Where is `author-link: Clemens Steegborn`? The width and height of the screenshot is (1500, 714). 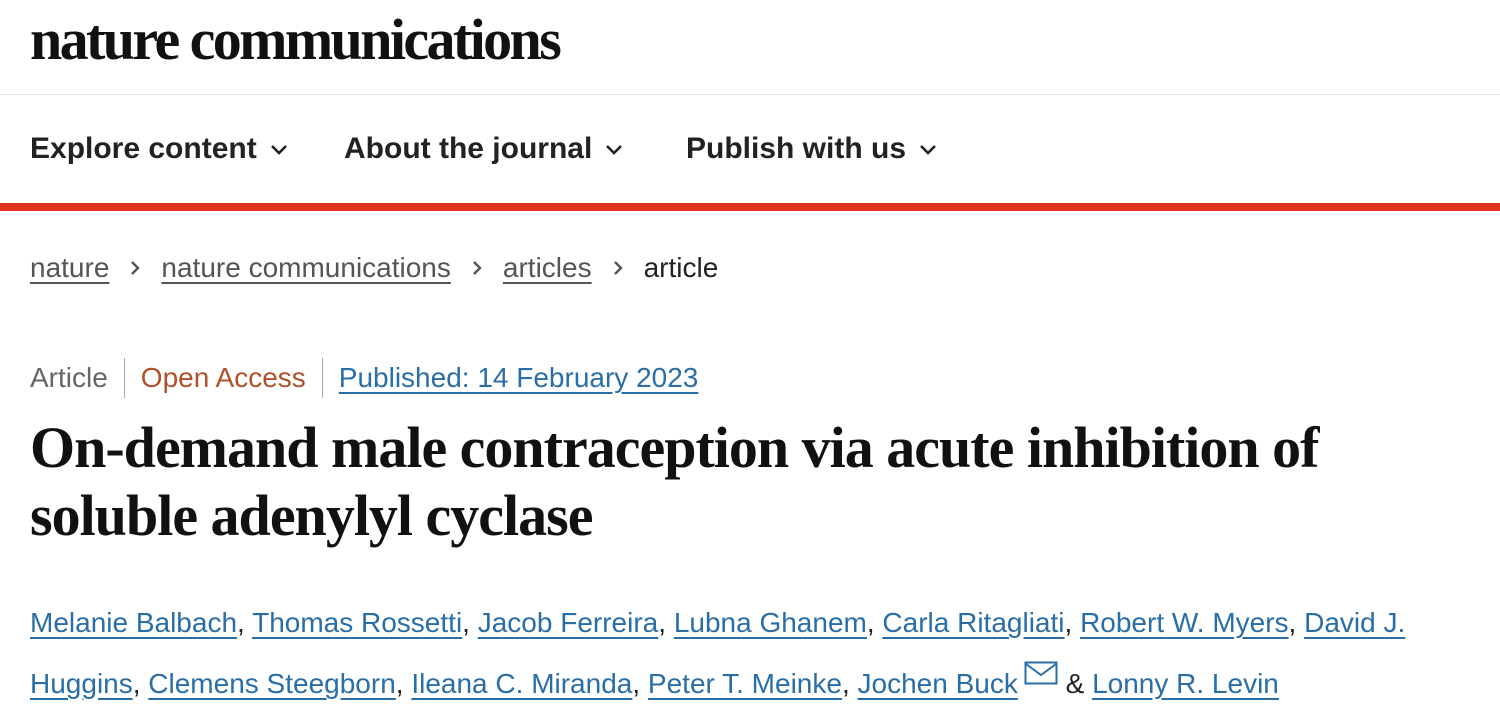 author-link: Clemens Steegborn is located at coordinates (271, 683).